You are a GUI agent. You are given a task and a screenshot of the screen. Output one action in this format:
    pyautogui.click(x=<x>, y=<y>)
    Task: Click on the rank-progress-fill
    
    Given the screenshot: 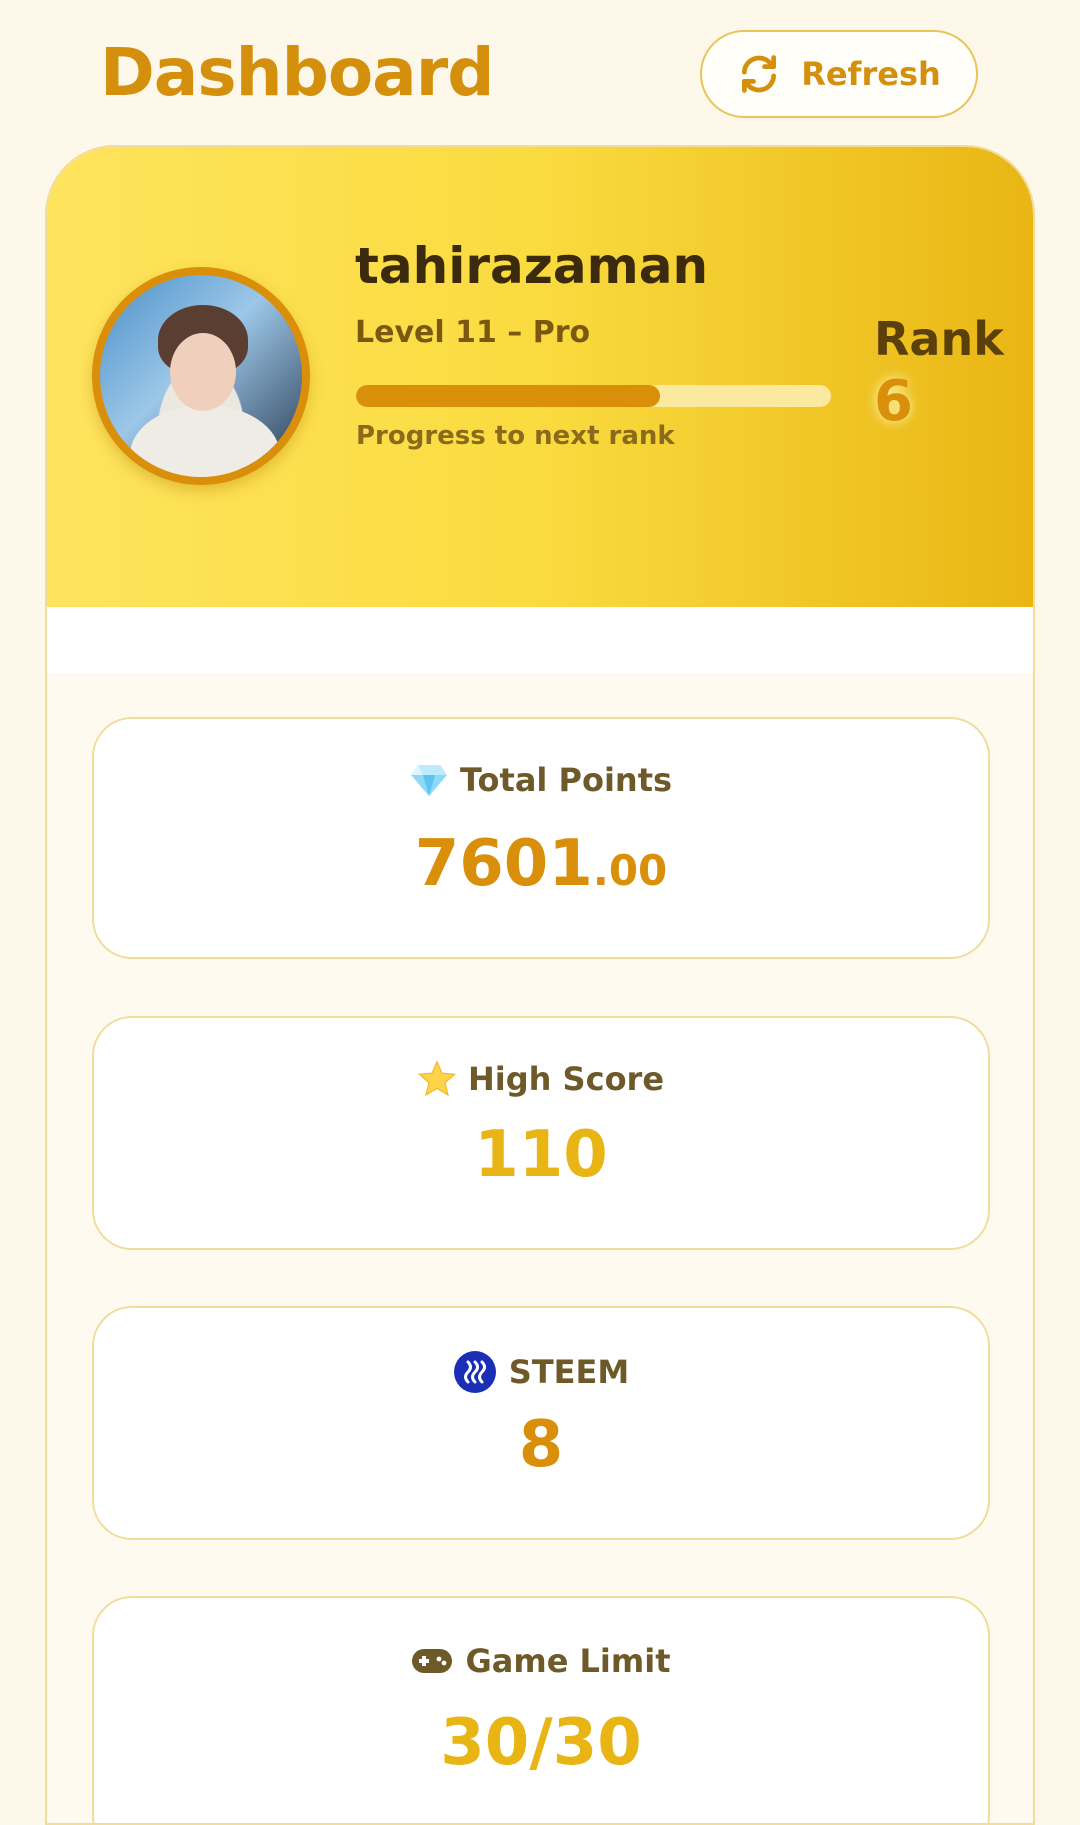 What is the action you would take?
    pyautogui.click(x=508, y=396)
    